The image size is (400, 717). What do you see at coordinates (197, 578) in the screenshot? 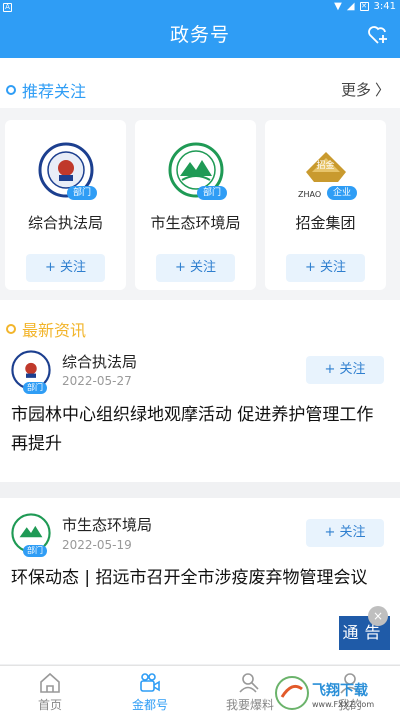
I see `news-headline: 环保动态 | 招远市召开全市涉疫废弃物管理会议` at bounding box center [197, 578].